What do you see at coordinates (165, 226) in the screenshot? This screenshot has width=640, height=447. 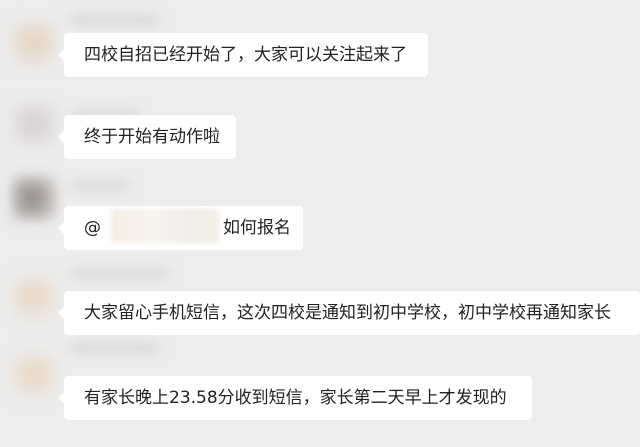 I see `mention-user-blurred` at bounding box center [165, 226].